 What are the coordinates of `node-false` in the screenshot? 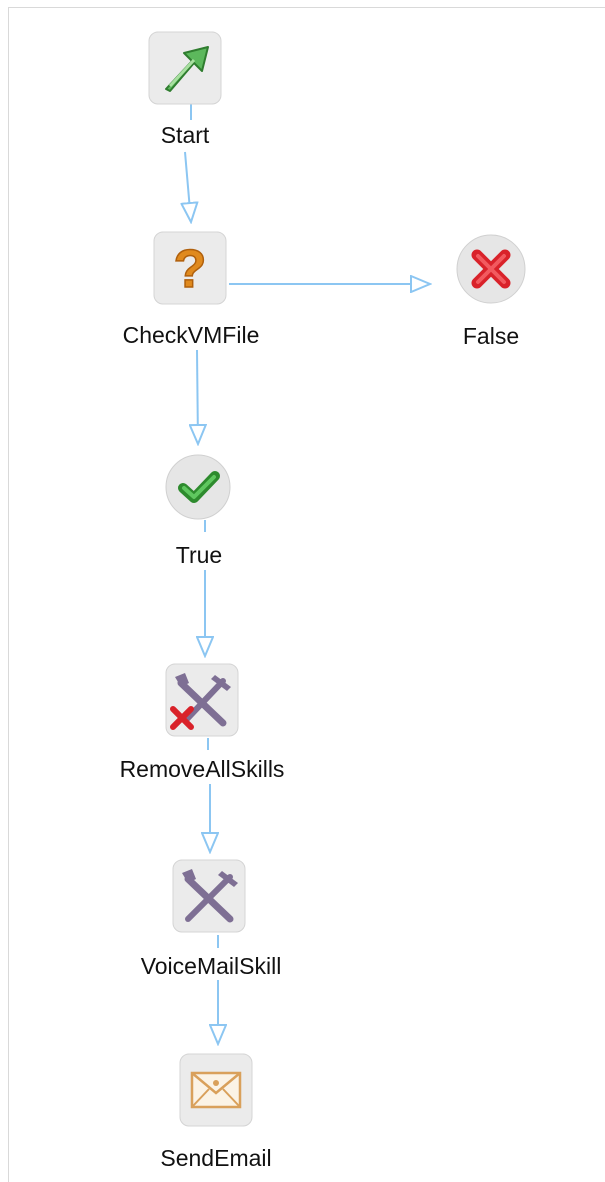 It's located at (491, 269).